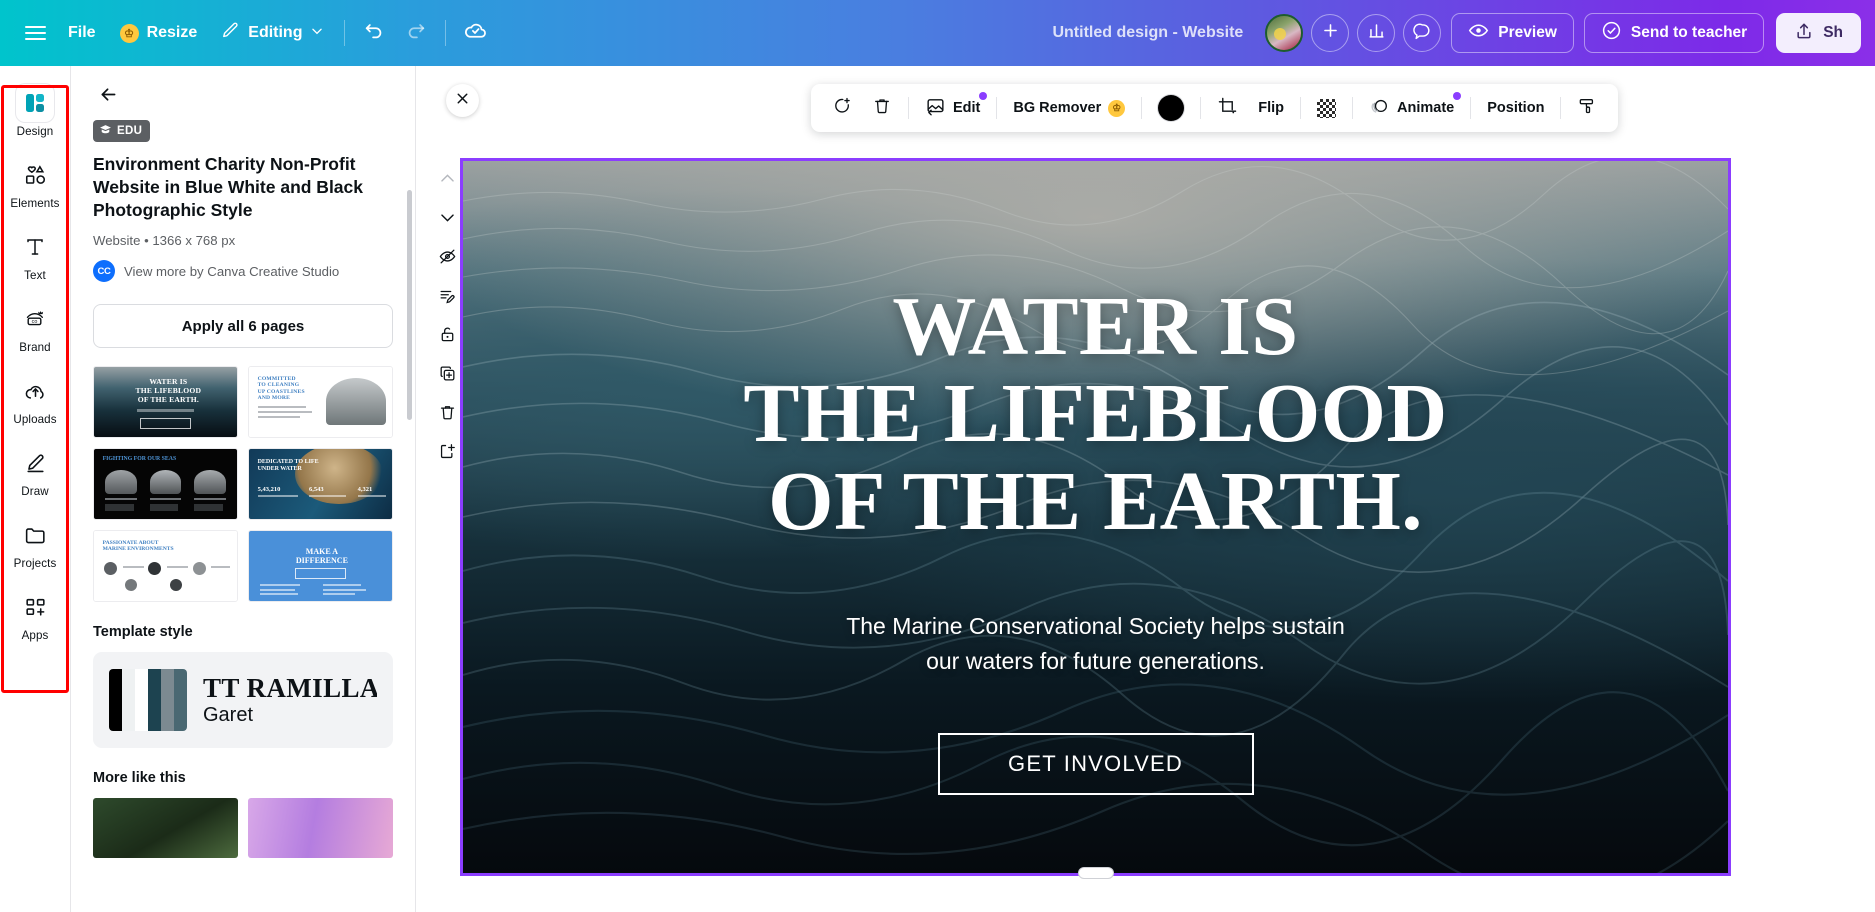  Describe the element at coordinates (35, 491) in the screenshot. I see `sidebar-label-draw: Draw` at that location.